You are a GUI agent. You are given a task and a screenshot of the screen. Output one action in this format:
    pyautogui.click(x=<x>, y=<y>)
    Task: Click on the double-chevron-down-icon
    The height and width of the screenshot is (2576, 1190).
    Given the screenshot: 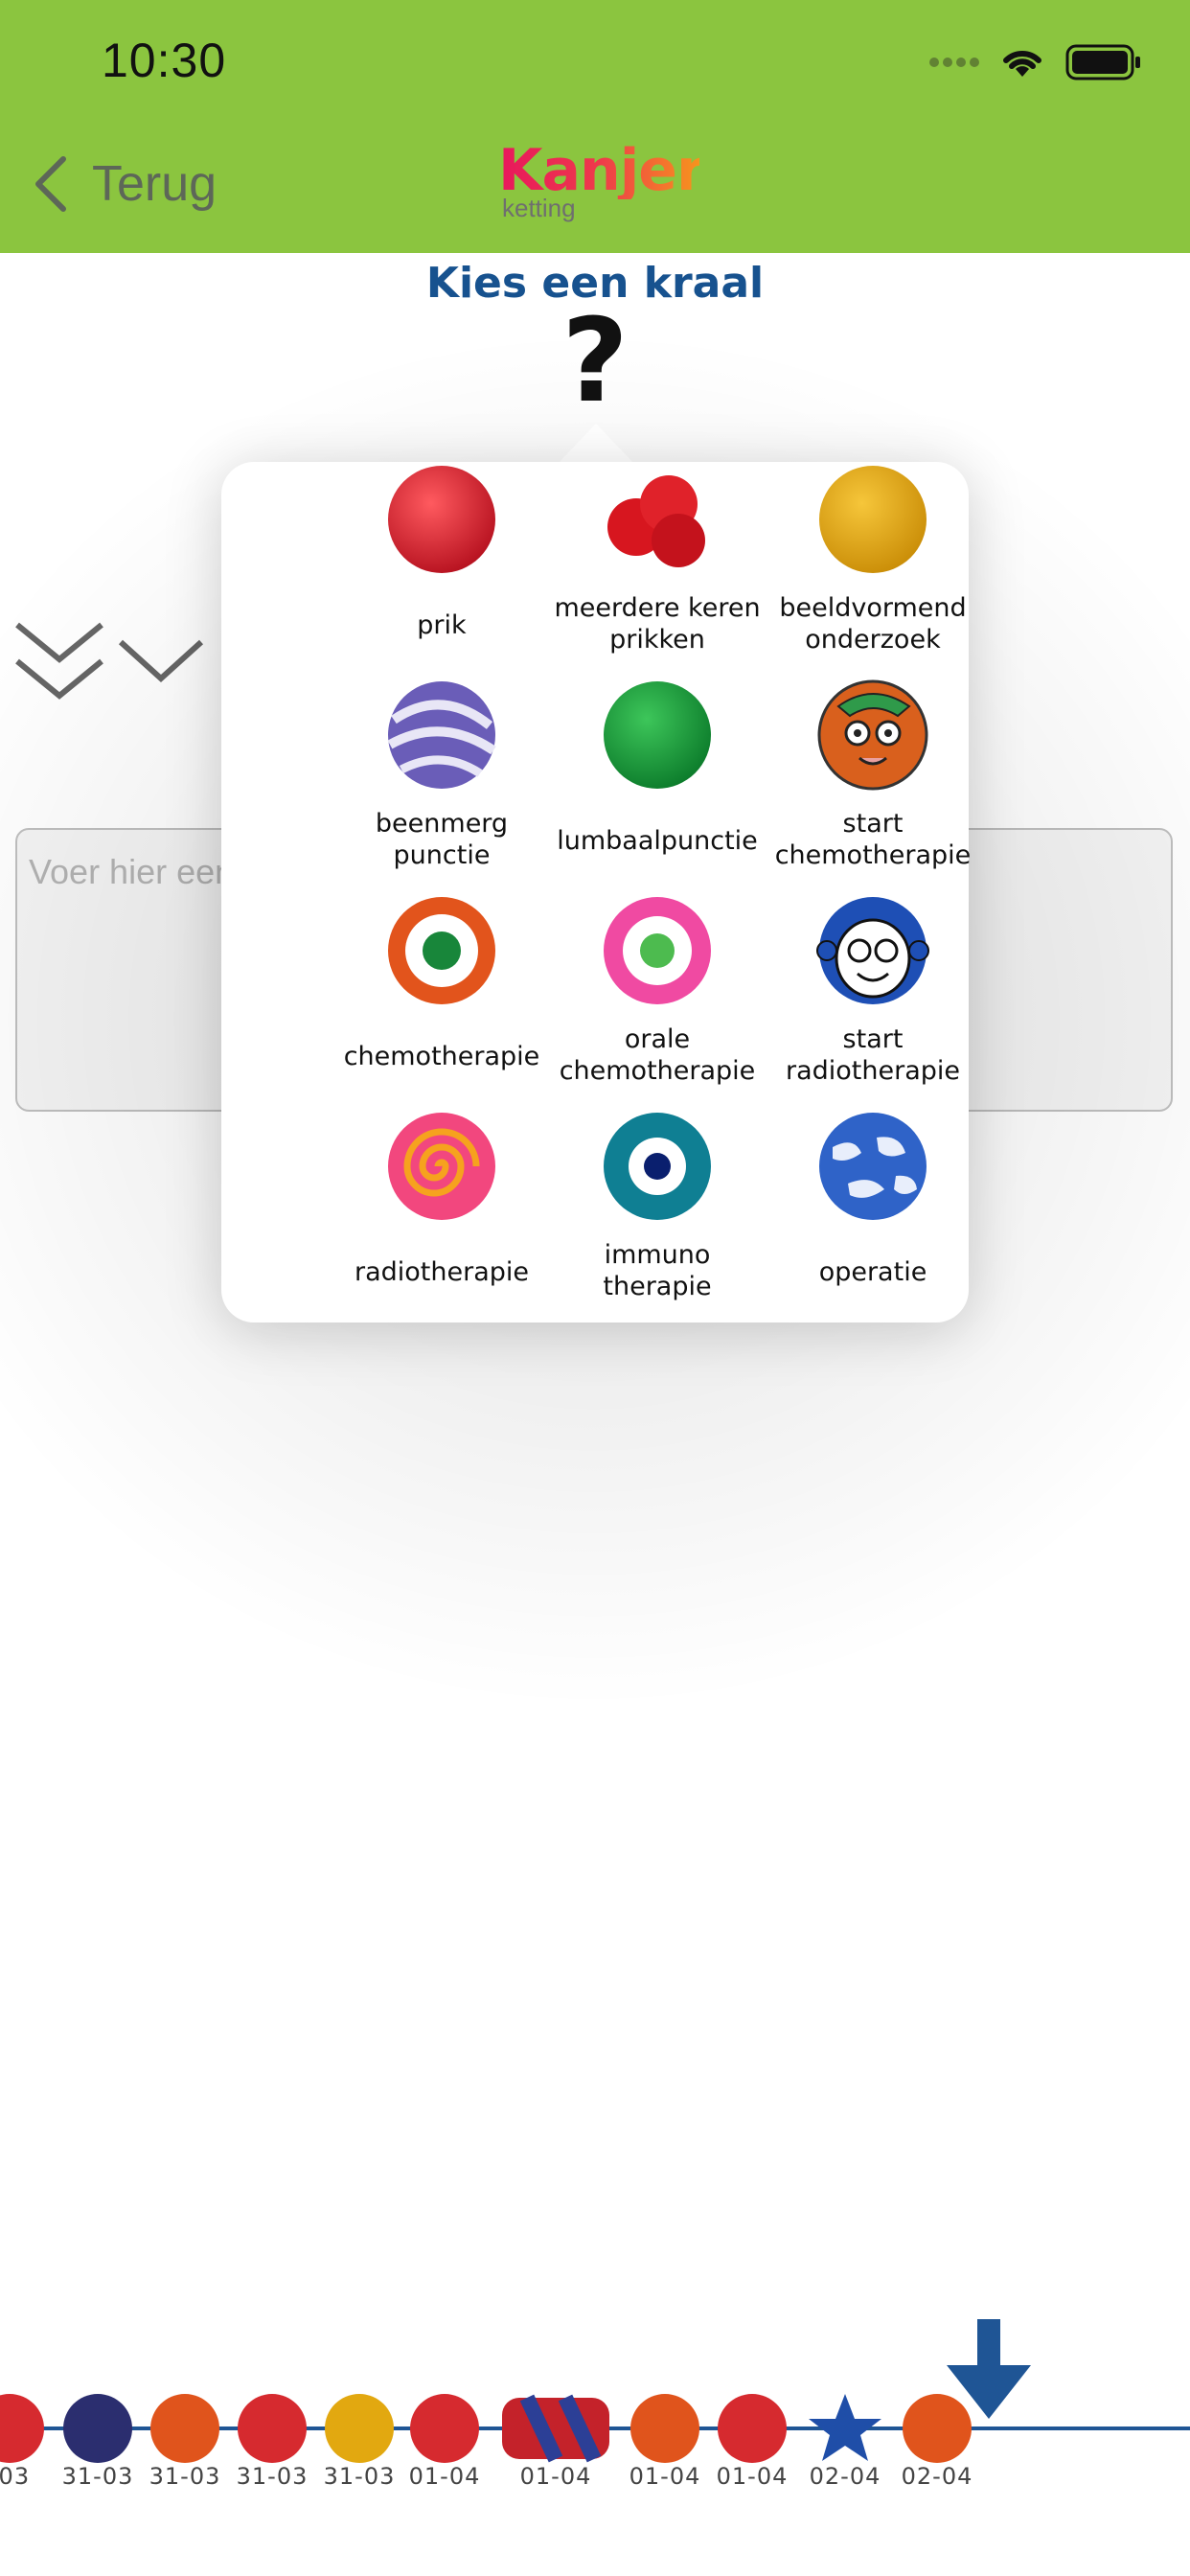 What is the action you would take?
    pyautogui.click(x=59, y=662)
    